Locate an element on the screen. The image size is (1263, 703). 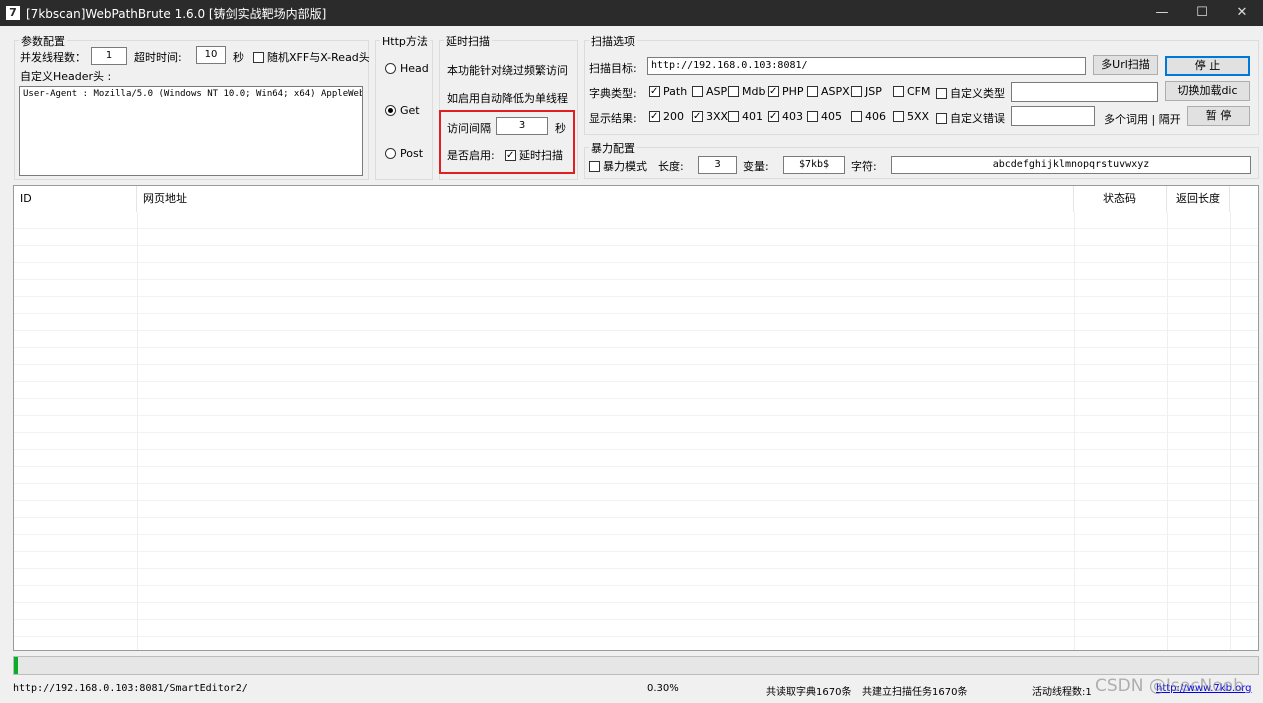
target-label: 扫描目标: is located at coordinates (613, 68).